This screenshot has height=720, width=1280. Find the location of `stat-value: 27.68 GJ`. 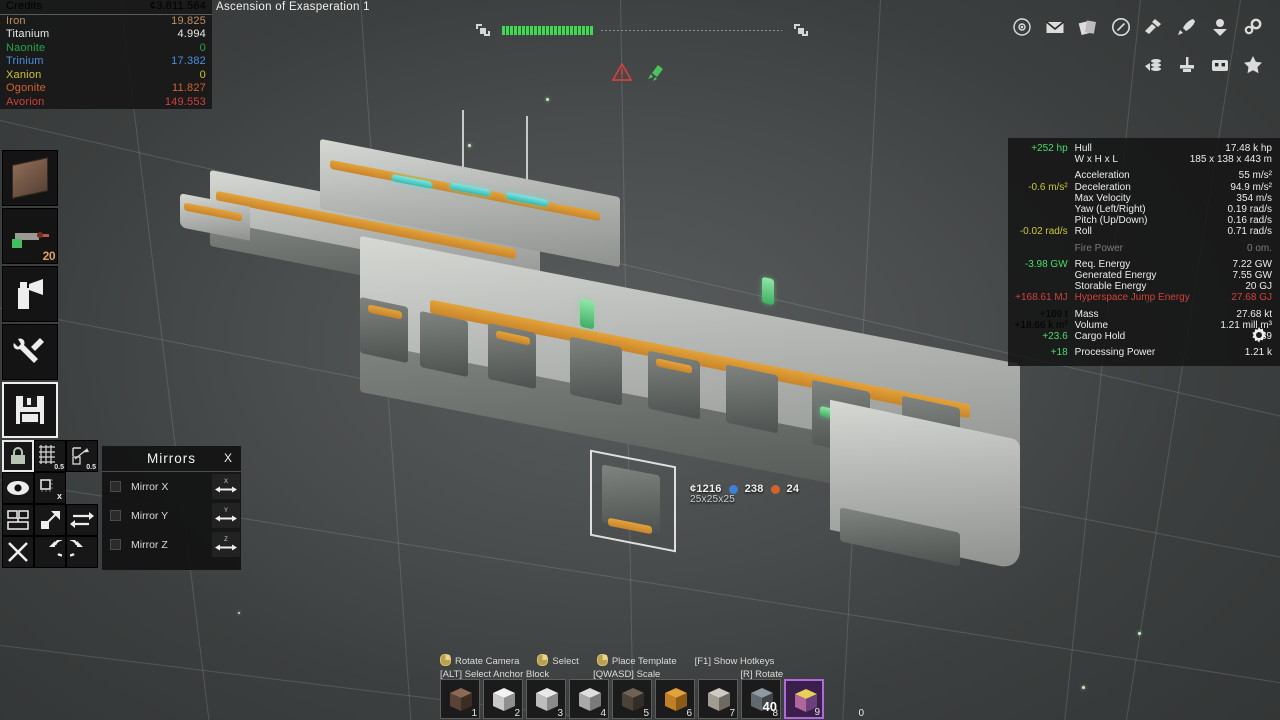

stat-value: 27.68 GJ is located at coordinates (1251, 298).